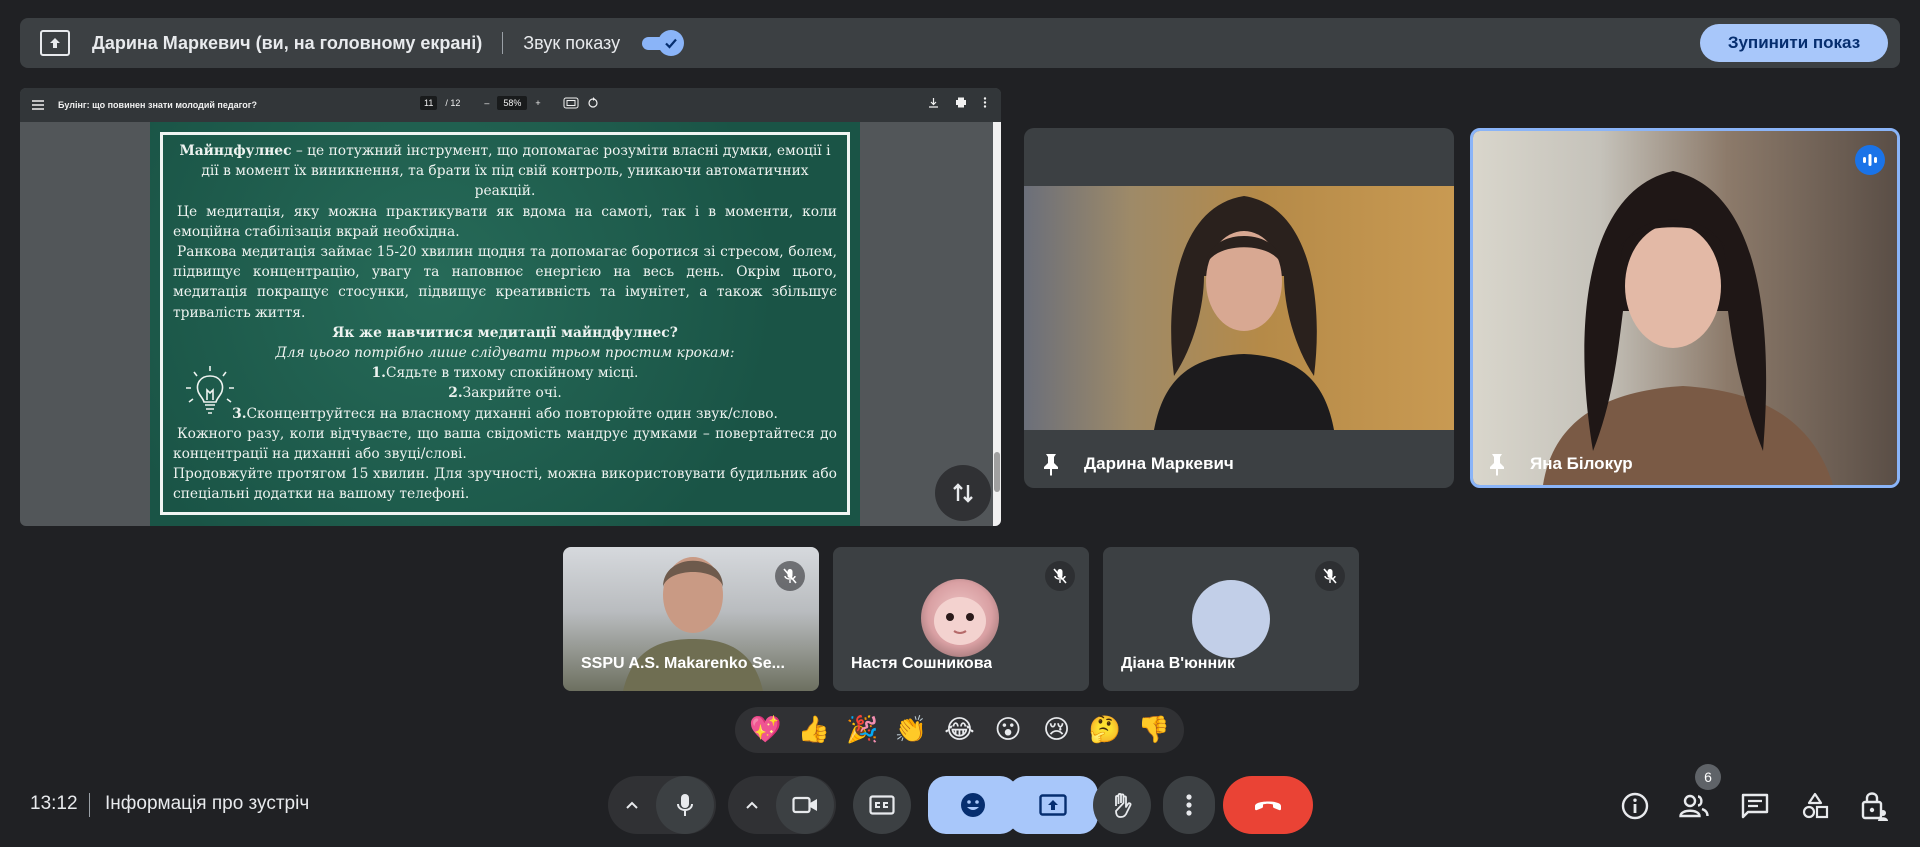 Image resolution: width=1920 pixels, height=847 pixels. What do you see at coordinates (429, 103) in the screenshot?
I see `page-number-input: 11` at bounding box center [429, 103].